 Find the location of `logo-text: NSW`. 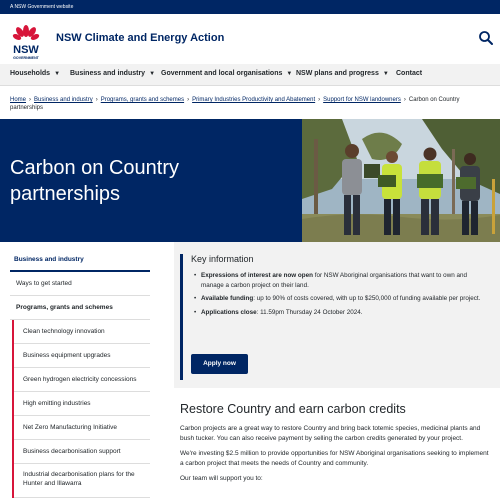

logo-text: NSW is located at coordinates (26, 50).